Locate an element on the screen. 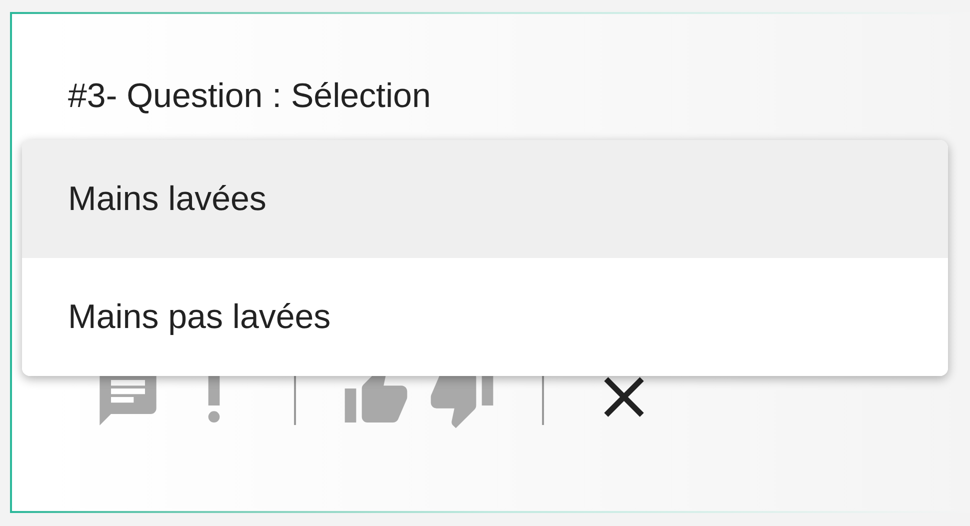 The height and width of the screenshot is (526, 970). question-title: #3- Question : Sélection is located at coordinates (249, 96).